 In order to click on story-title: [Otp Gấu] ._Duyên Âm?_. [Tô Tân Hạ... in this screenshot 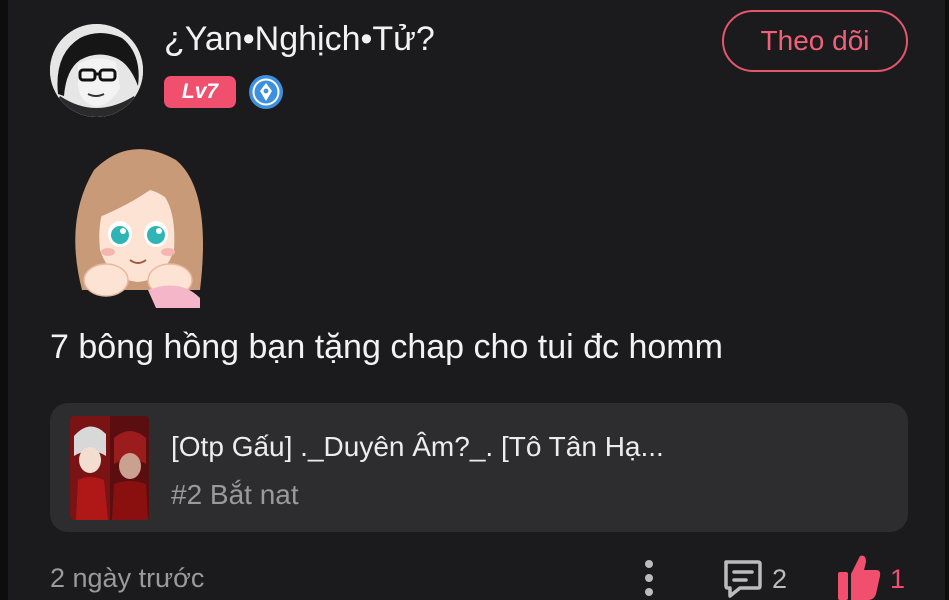, I will do `click(417, 446)`.